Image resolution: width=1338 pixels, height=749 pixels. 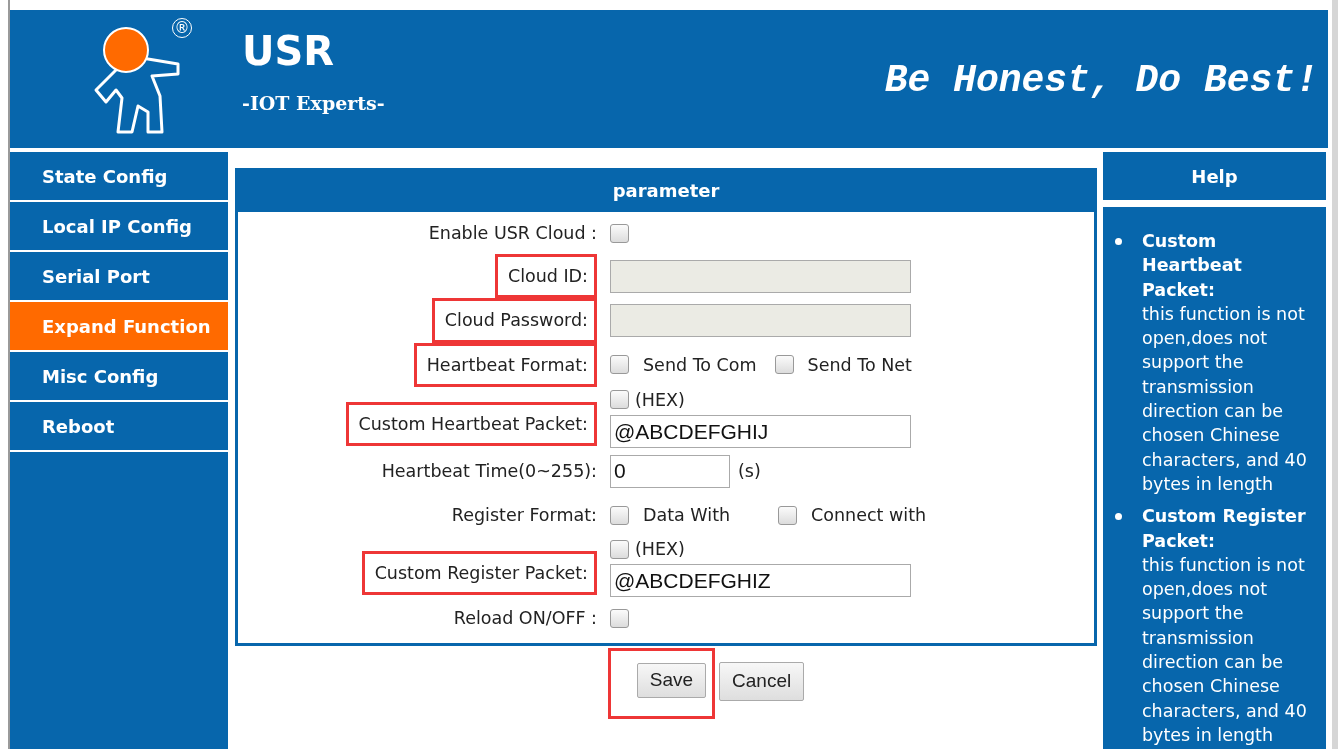 What do you see at coordinates (859, 365) in the screenshot?
I see `option-label: Send To Net` at bounding box center [859, 365].